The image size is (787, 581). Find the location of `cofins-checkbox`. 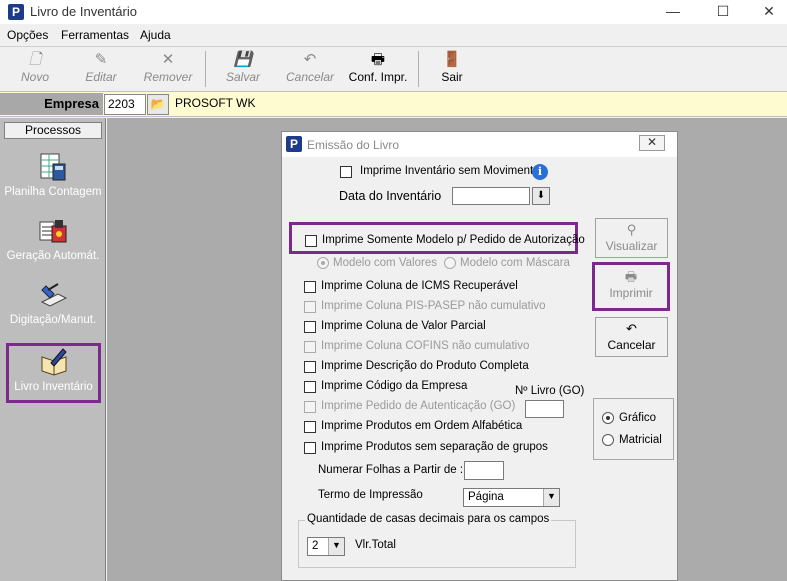

cofins-checkbox is located at coordinates (310, 347).